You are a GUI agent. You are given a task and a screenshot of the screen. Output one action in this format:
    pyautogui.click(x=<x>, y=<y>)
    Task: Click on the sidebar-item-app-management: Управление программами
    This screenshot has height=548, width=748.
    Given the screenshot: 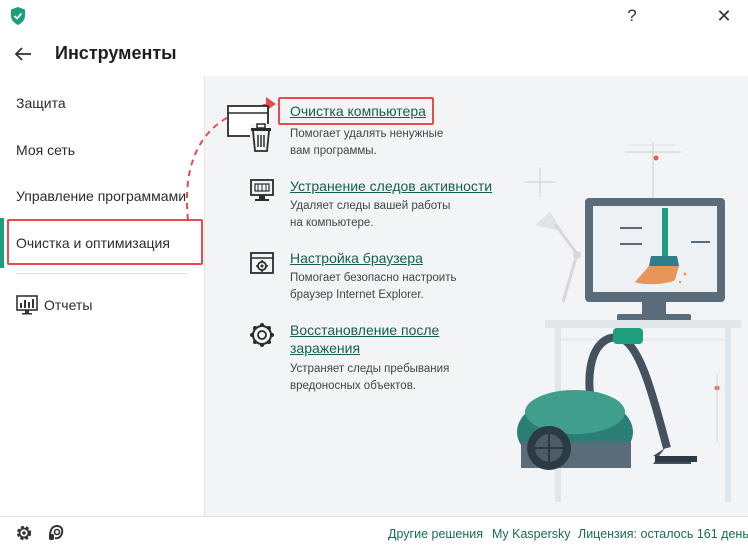 What is the action you would take?
    pyautogui.click(x=101, y=196)
    